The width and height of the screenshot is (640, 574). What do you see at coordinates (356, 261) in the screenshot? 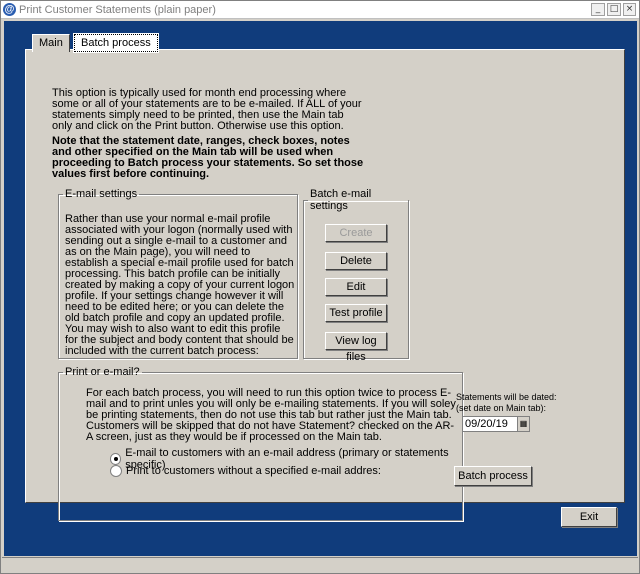
I see `delete-button: Delete` at bounding box center [356, 261].